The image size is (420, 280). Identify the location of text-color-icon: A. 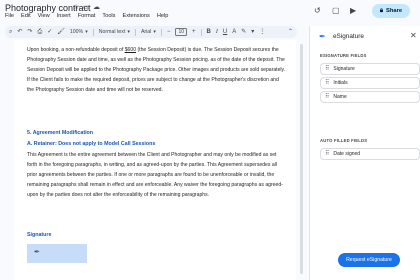
(234, 32).